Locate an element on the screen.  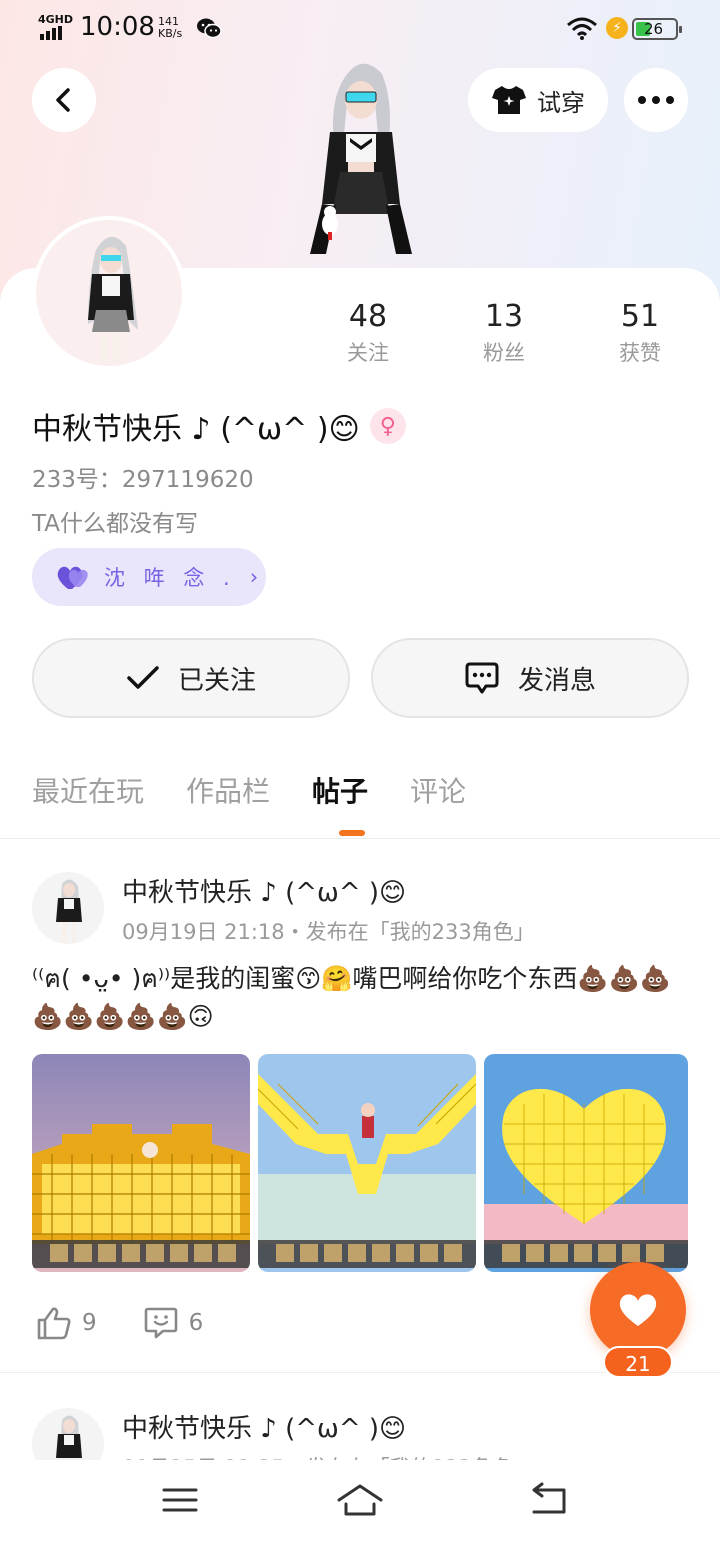
send-message-label: 发消息 is located at coordinates (556, 680).